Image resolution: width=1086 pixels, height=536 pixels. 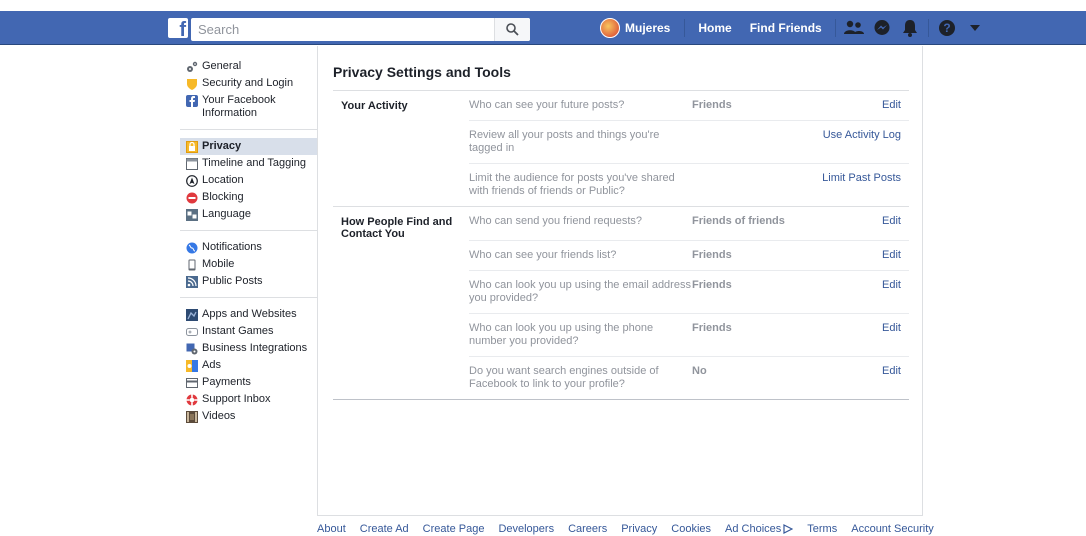 I want to click on videos-icon, so click(x=192, y=417).